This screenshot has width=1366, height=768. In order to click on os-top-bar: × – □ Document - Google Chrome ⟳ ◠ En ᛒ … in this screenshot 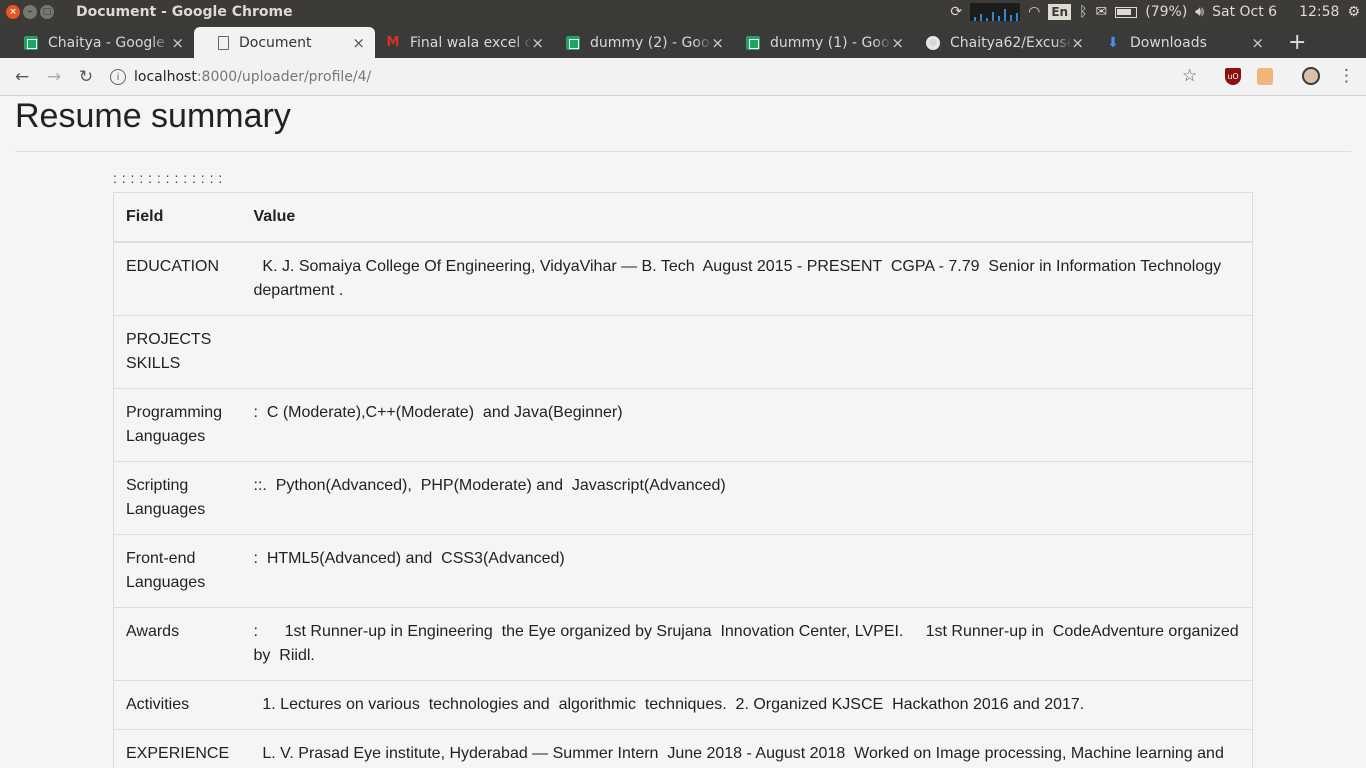, I will do `click(683, 12)`.